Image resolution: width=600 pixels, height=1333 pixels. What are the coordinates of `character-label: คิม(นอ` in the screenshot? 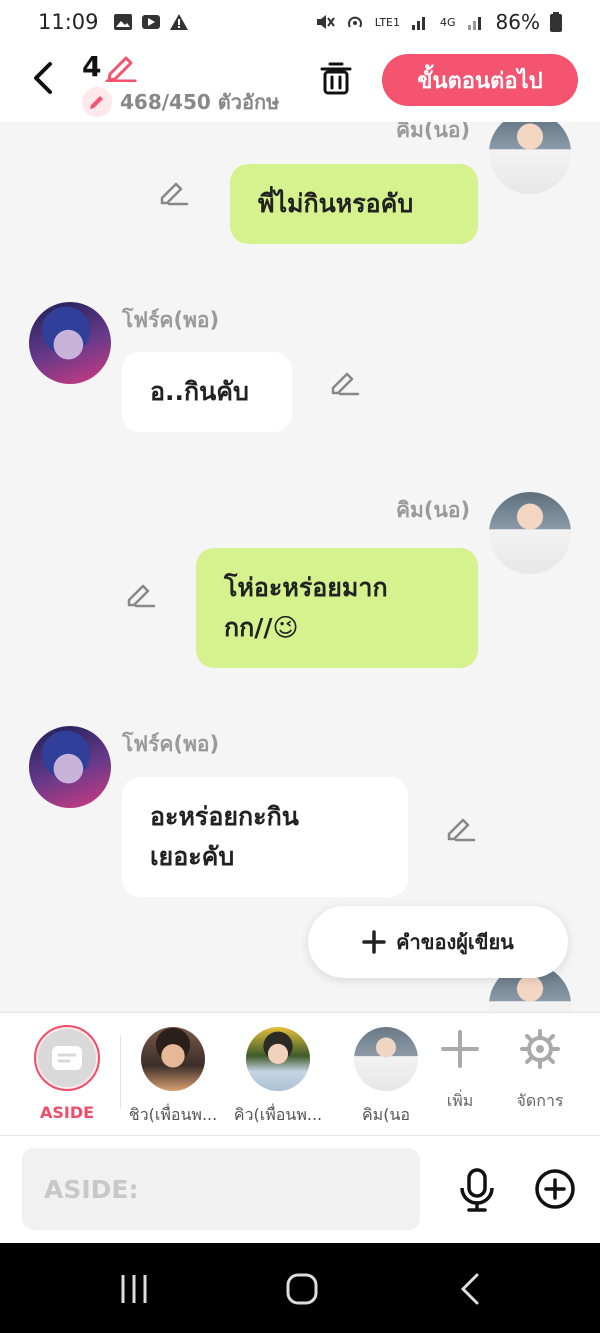 It's located at (386, 1114).